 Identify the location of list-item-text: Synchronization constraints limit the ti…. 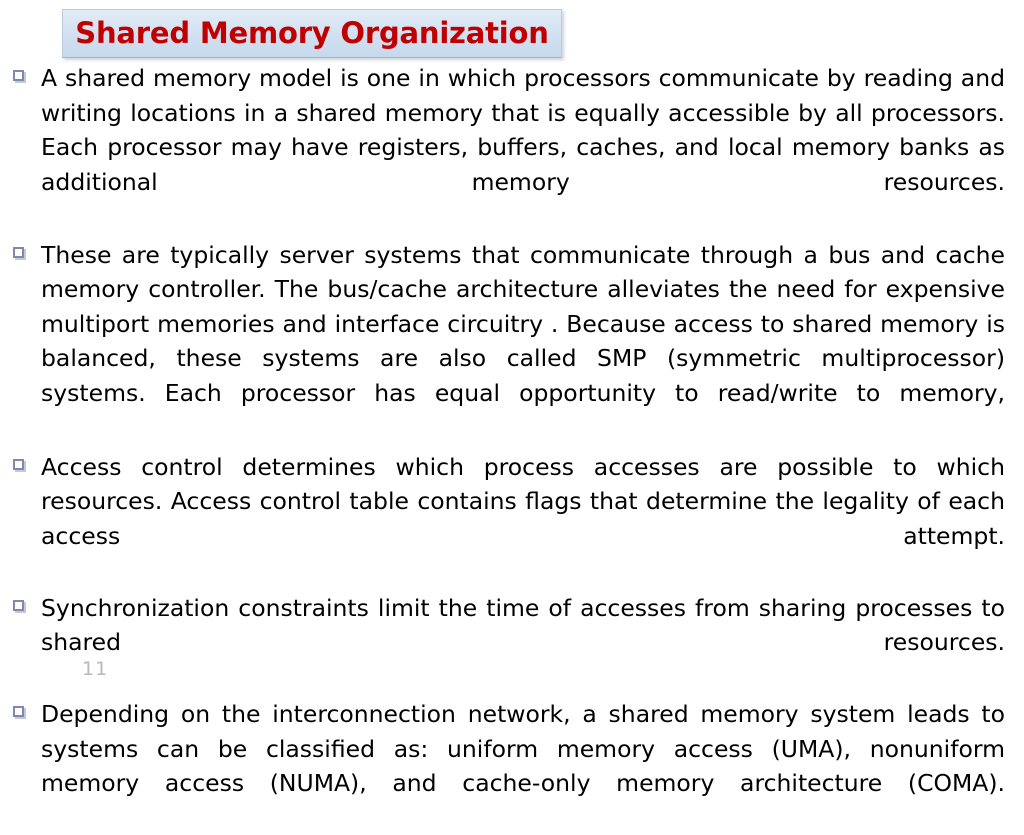
(523, 625).